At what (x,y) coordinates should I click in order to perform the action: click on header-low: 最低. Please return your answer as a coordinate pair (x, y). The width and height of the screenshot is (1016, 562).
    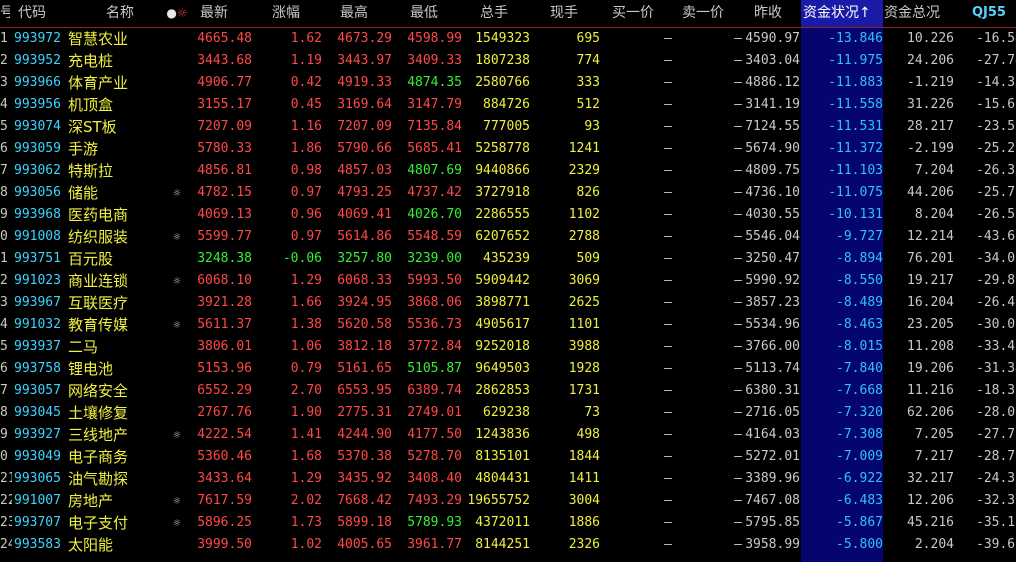
    Looking at the image, I should click on (430, 13).